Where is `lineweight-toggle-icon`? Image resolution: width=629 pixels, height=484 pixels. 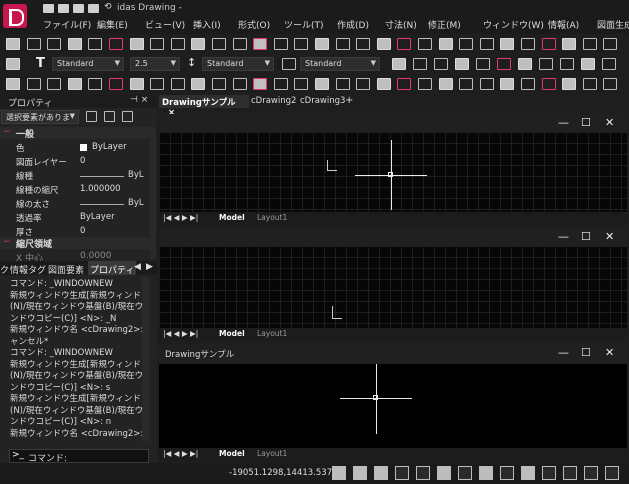
lineweight-toggle-icon is located at coordinates (465, 473).